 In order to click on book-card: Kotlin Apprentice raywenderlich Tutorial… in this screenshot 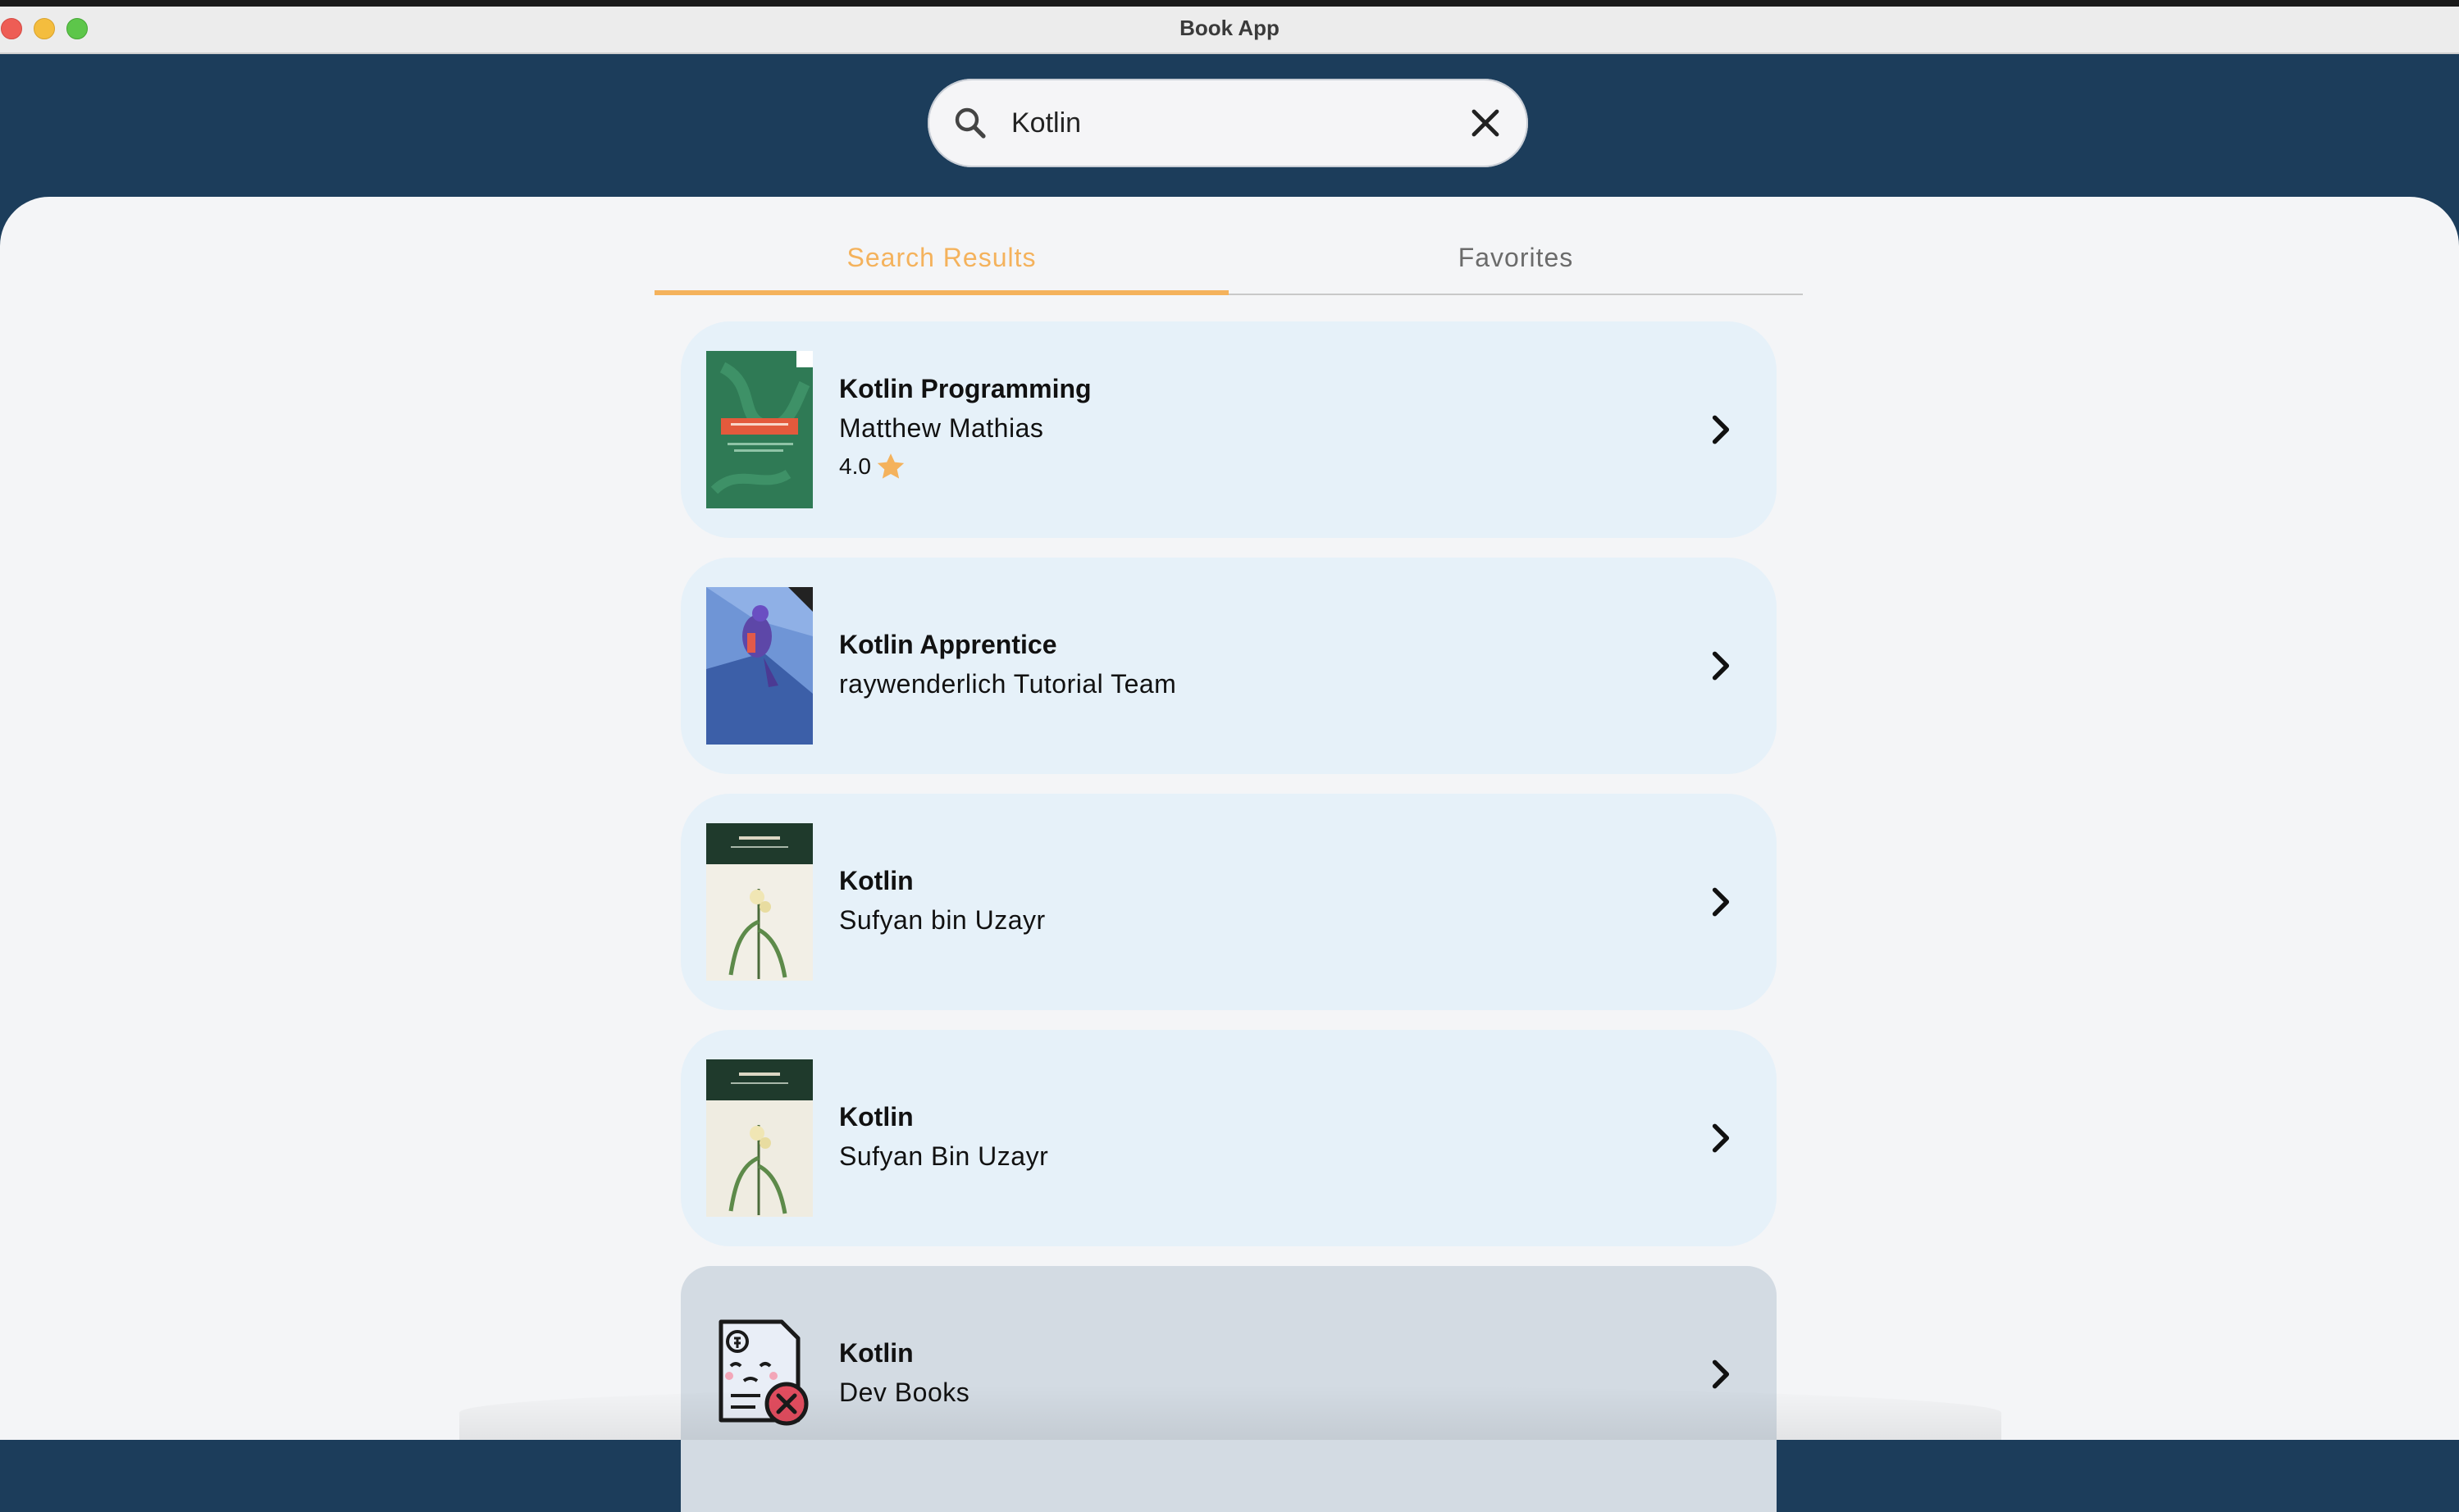, I will do `click(1229, 666)`.